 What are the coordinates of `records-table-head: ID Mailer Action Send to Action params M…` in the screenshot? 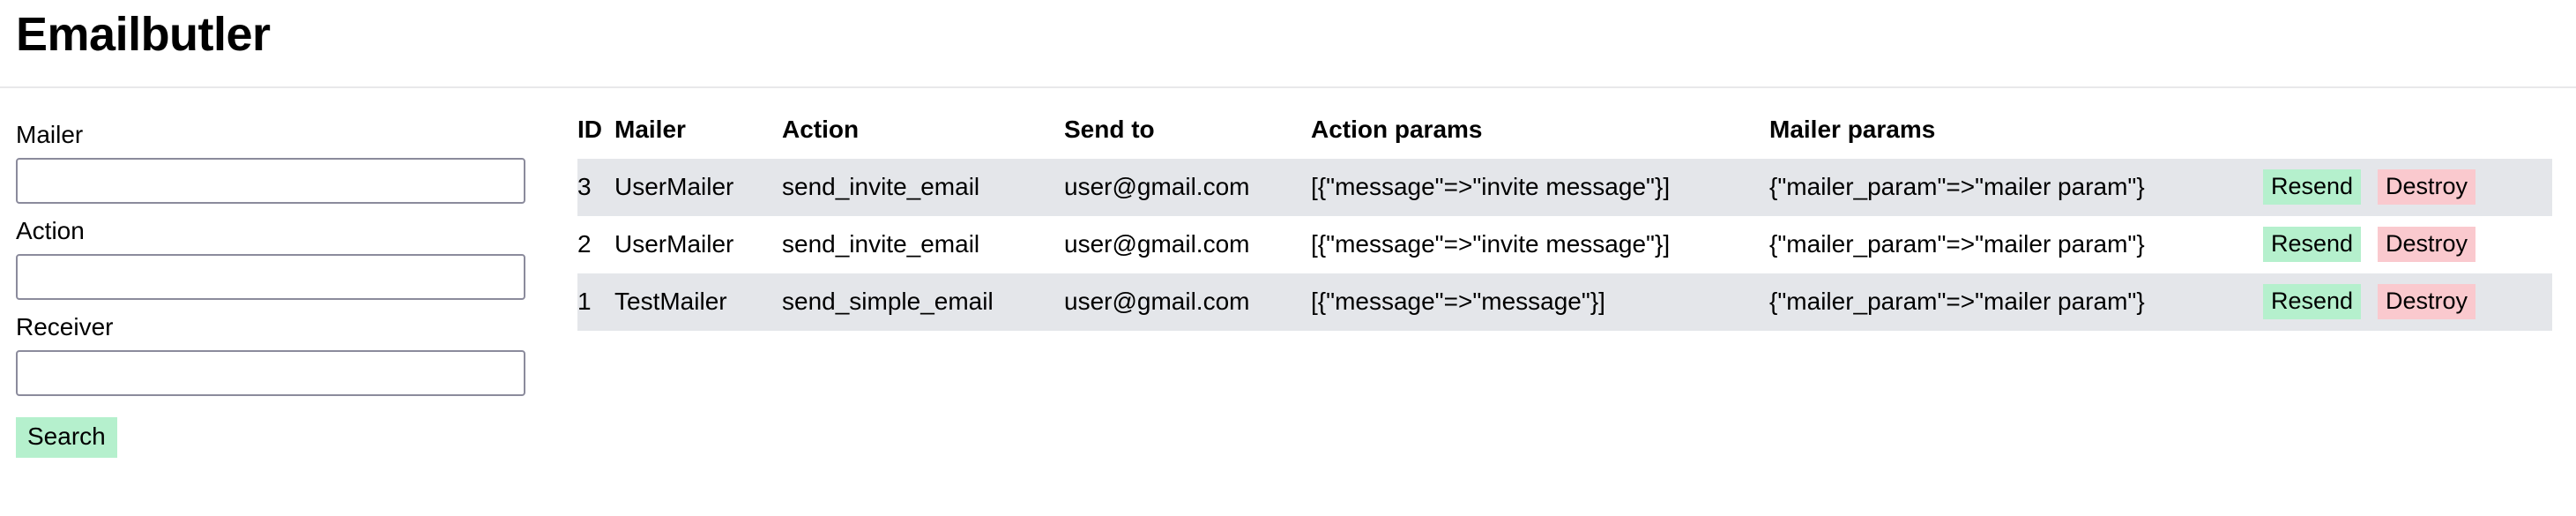 It's located at (1564, 137).